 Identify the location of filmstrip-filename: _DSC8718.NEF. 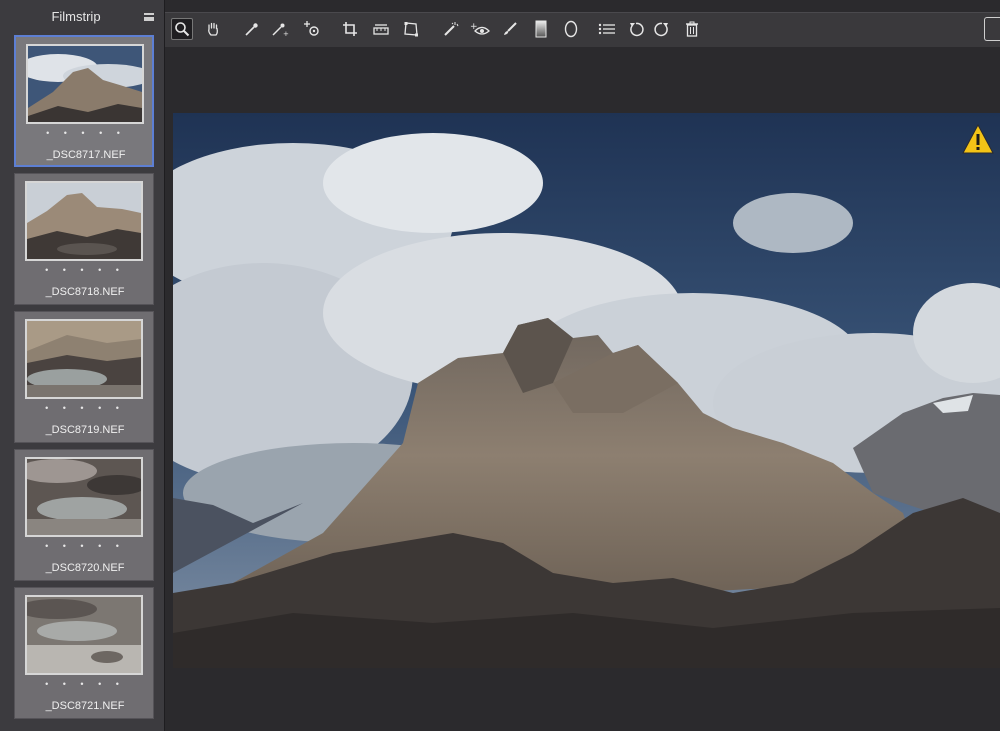
(85, 292).